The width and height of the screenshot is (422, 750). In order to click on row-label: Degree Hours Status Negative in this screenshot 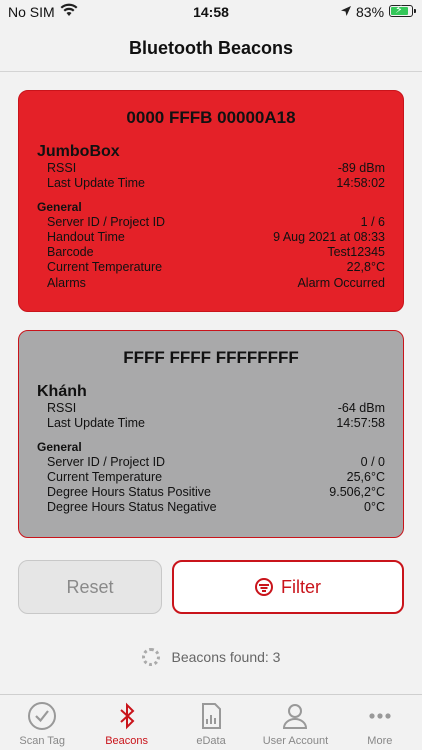, I will do `click(132, 507)`.